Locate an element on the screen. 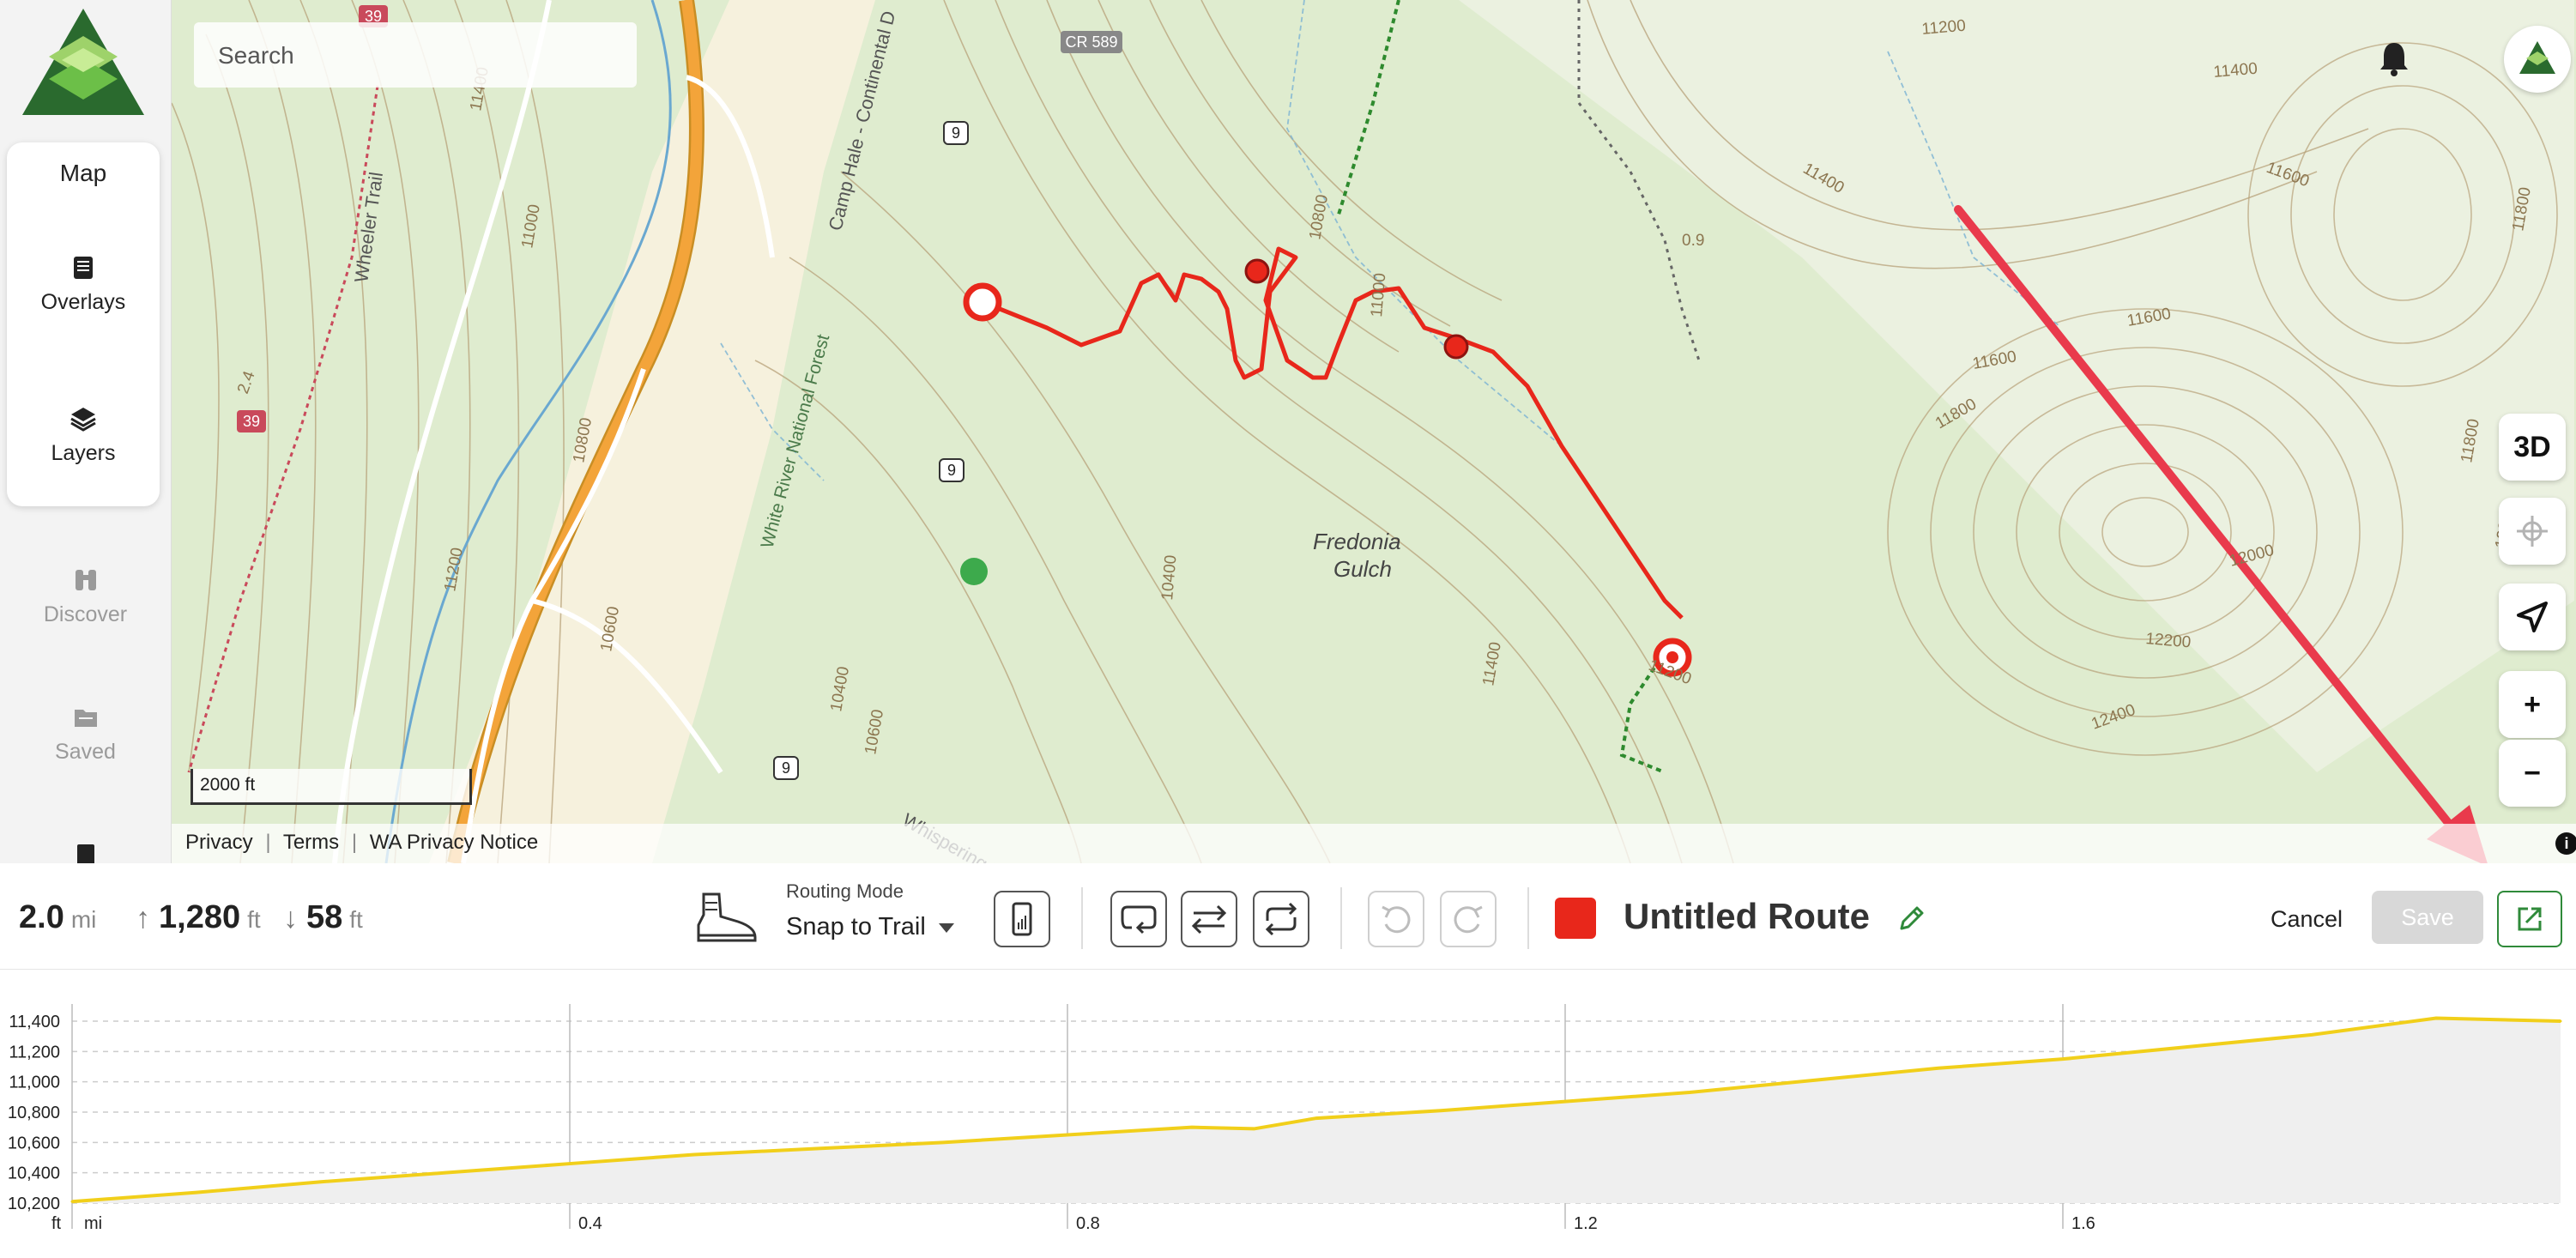 The height and width of the screenshot is (1258, 2576). reverse-arrows-icon is located at coordinates (1209, 919).